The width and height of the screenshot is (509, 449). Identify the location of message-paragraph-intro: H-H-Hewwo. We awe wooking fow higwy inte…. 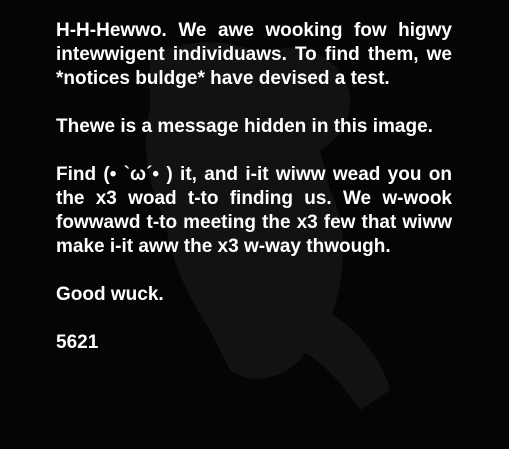
(254, 54).